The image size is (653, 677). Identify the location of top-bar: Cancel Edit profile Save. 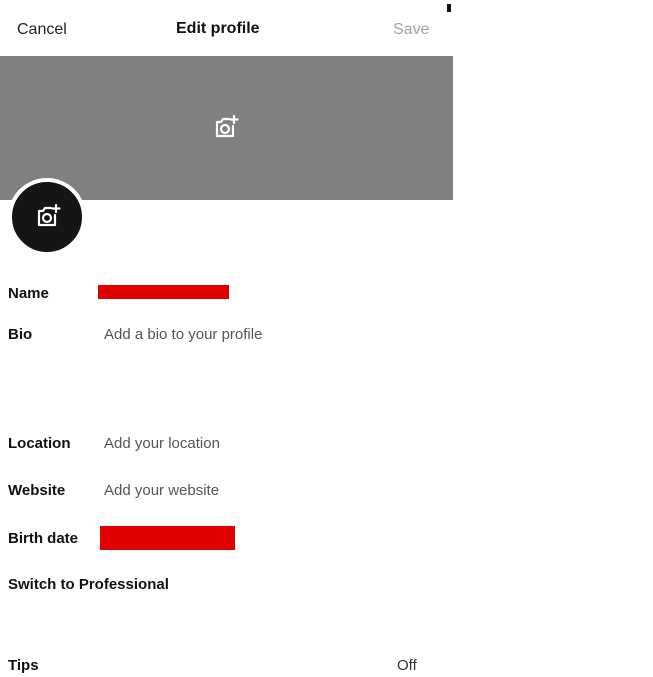
(227, 28).